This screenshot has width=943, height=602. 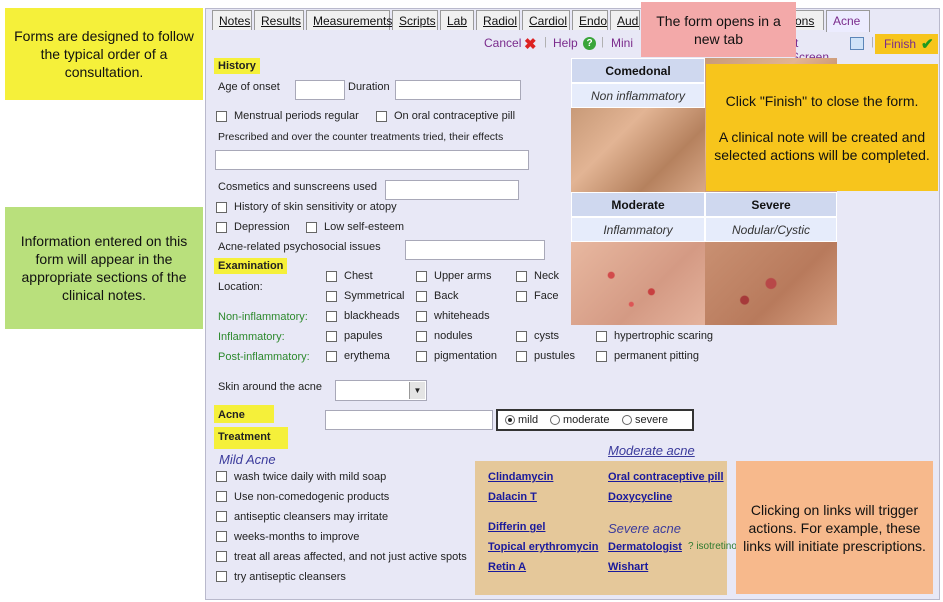 I want to click on cancel-x-icon: ✖, so click(x=530, y=44).